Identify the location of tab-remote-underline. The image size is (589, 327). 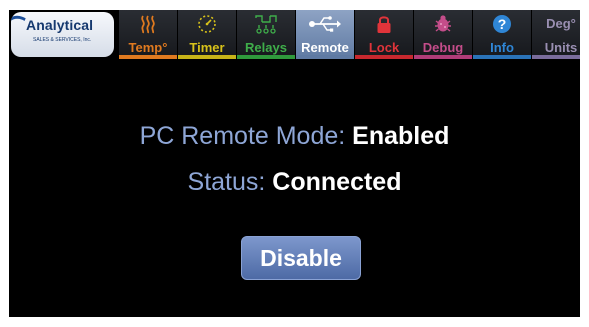
(325, 57).